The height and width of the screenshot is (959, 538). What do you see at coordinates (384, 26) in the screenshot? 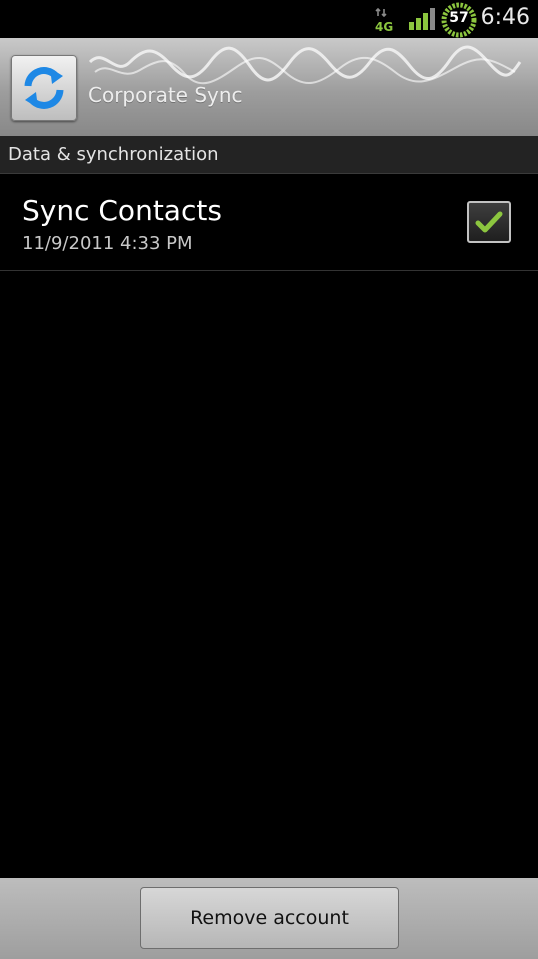
I see `network-type-label: 4G` at bounding box center [384, 26].